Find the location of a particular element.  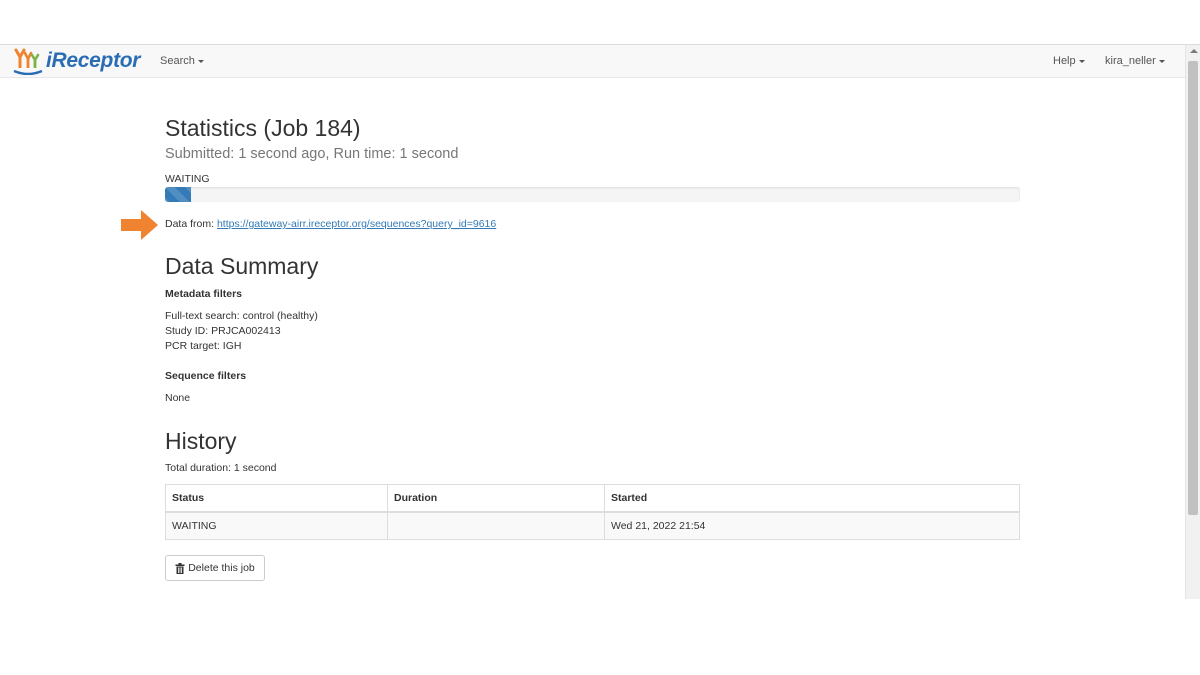

delete-job-button: Delete this job is located at coordinates (215, 568).